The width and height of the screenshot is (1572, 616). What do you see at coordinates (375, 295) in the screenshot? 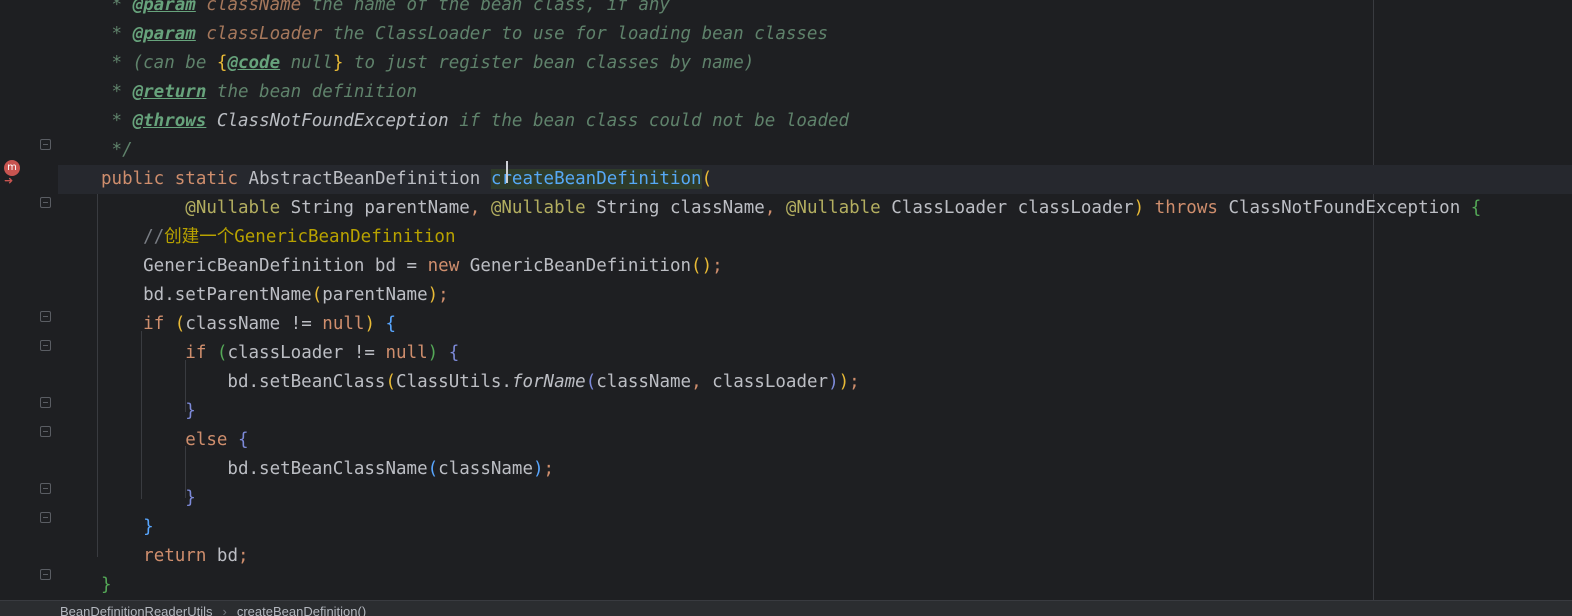
I see `code-token: parentName` at bounding box center [375, 295].